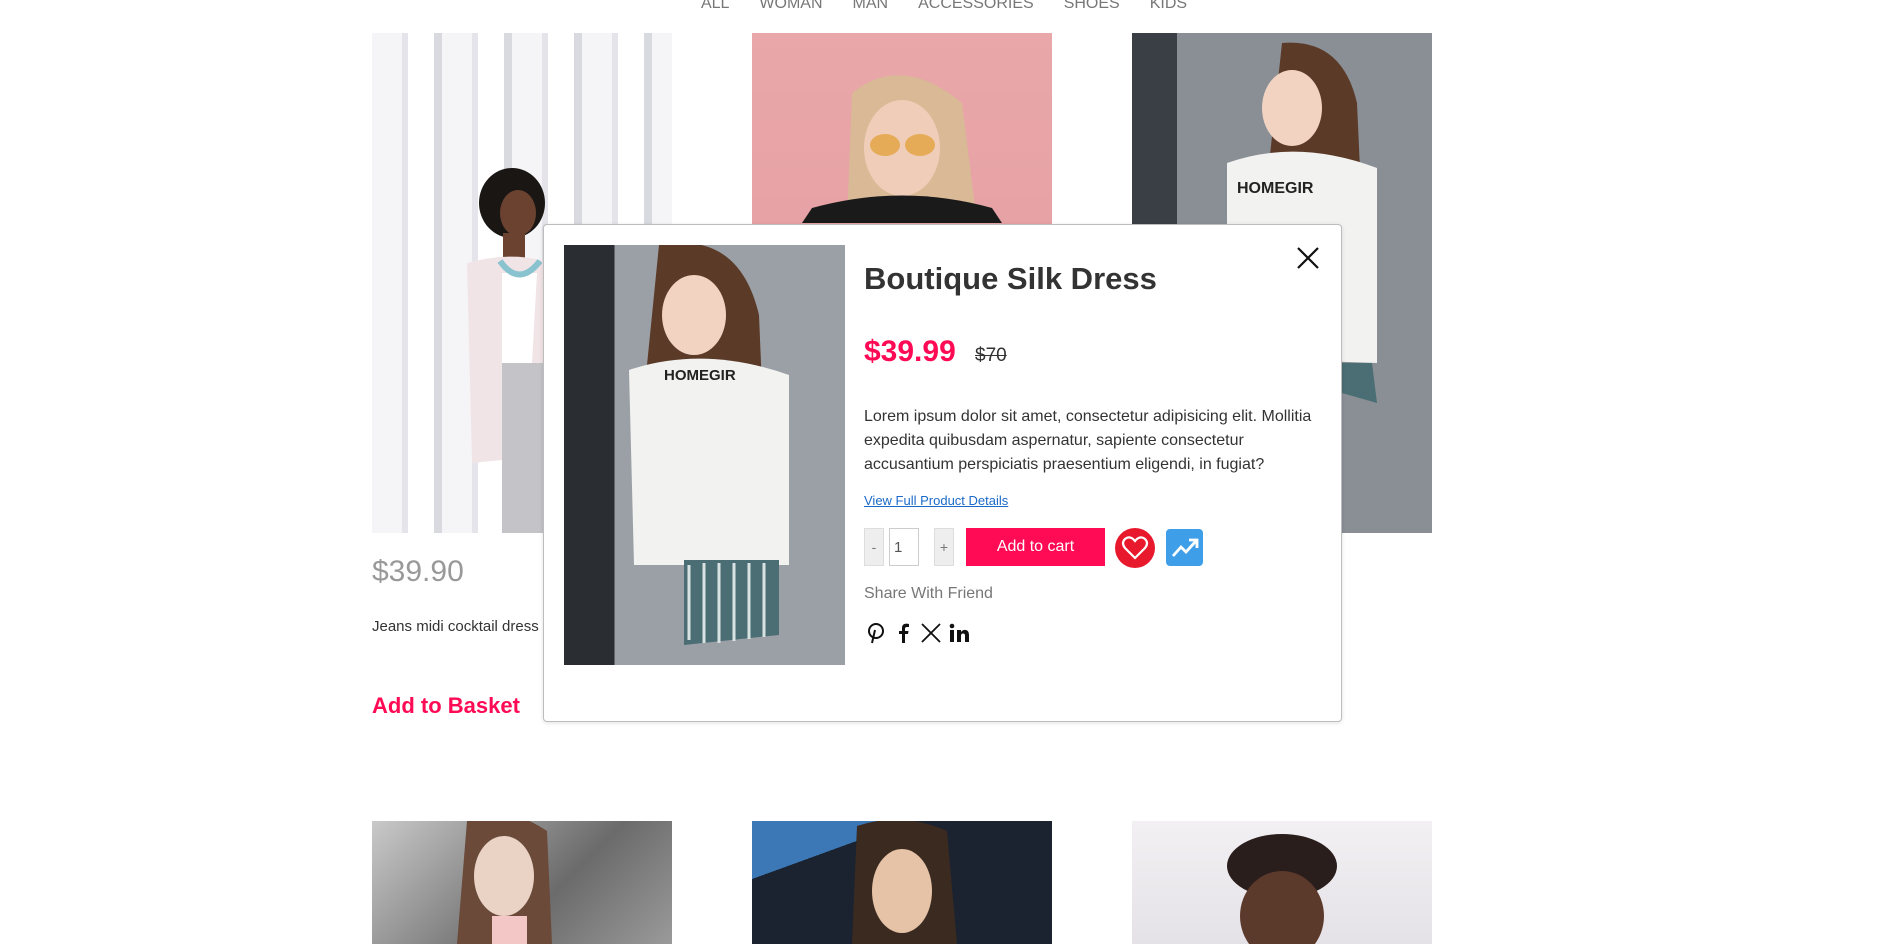  I want to click on qty-increment-button: +, so click(944, 547).